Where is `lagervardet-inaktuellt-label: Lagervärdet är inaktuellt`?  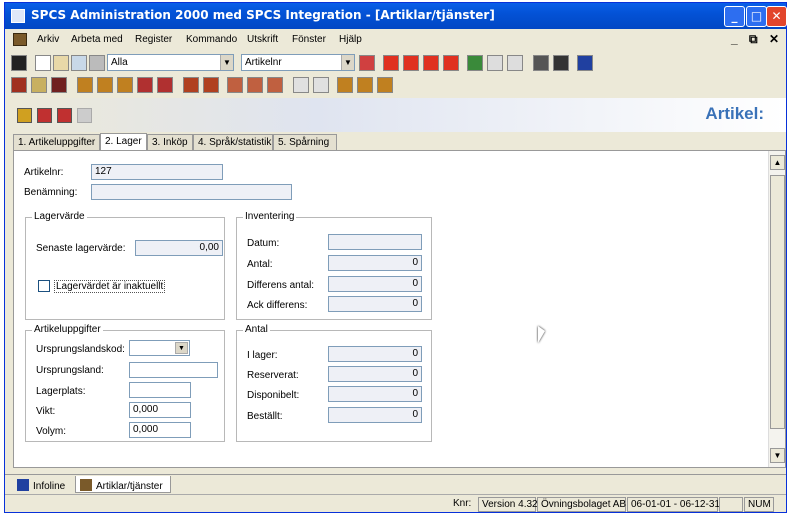
lagervardet-inaktuellt-label: Lagervärdet är inaktuellt is located at coordinates (110, 286).